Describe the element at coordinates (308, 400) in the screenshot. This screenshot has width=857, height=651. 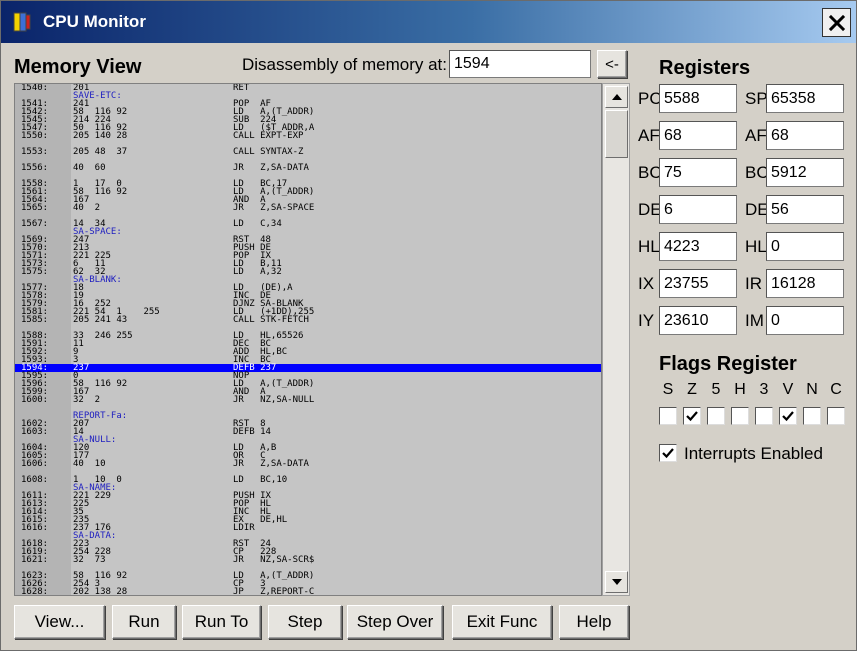
I see `memory-line: 1600: 32 2 JR NZ,SA-NULL` at that location.